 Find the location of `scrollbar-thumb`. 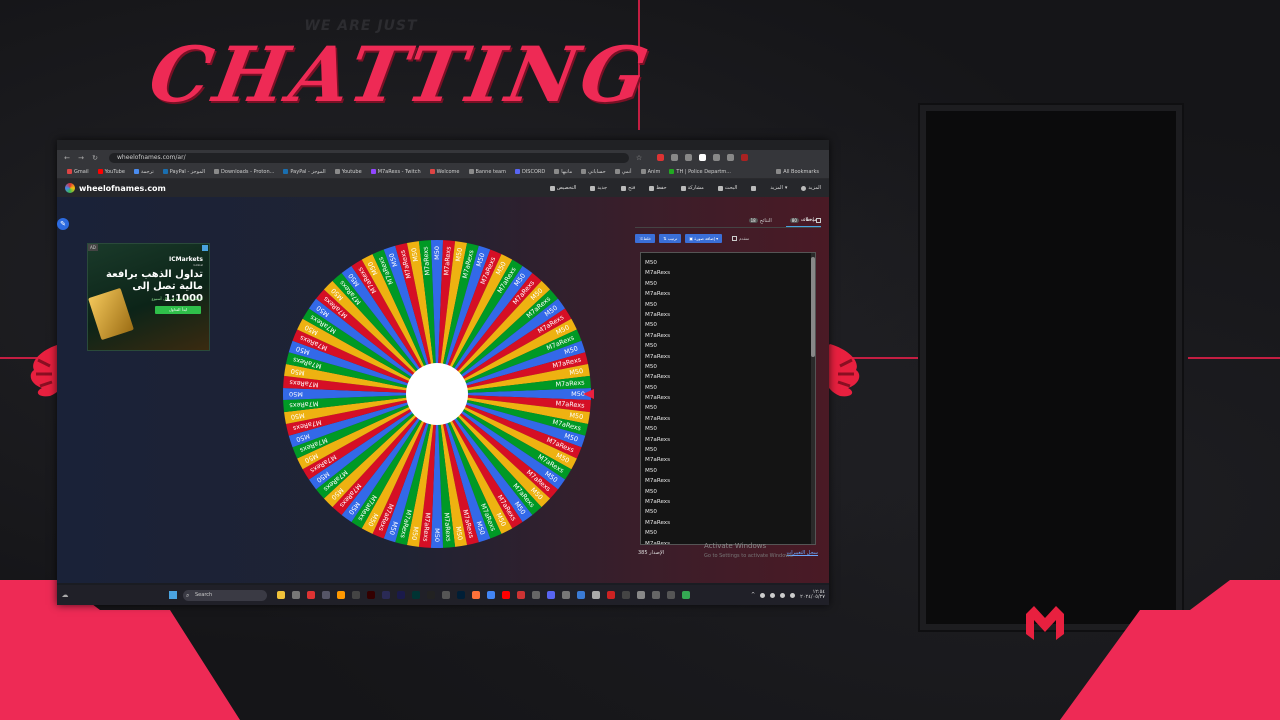

scrollbar-thumb is located at coordinates (813, 307).